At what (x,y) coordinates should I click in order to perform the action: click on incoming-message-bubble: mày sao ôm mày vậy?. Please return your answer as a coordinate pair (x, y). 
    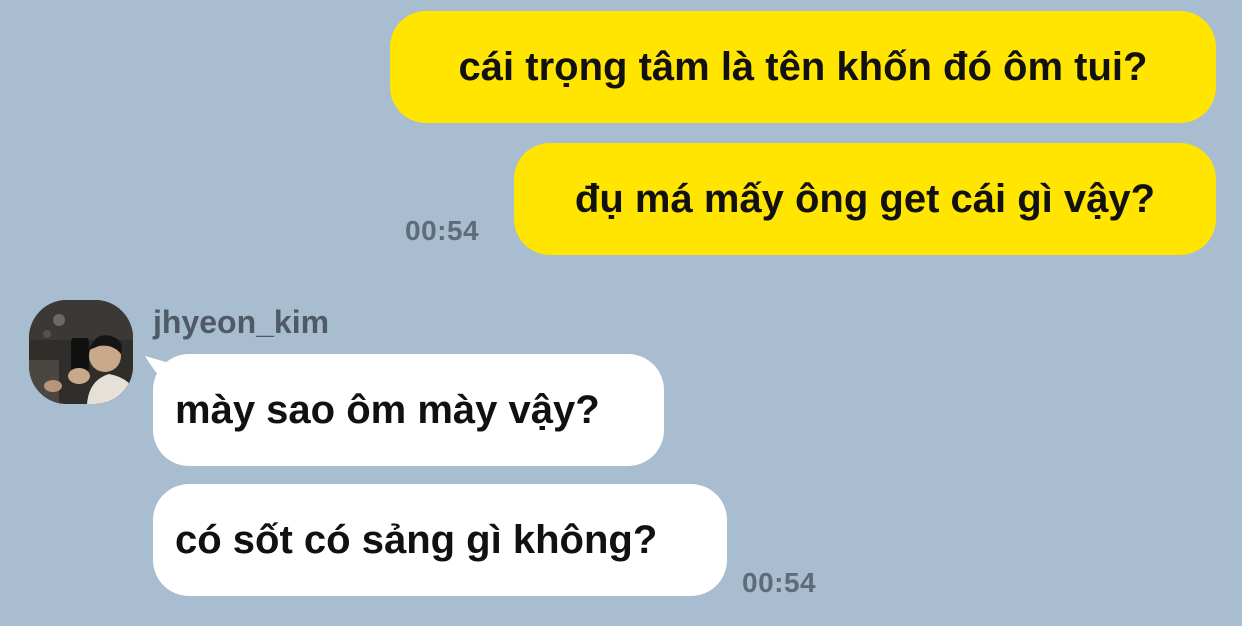
    Looking at the image, I should click on (408, 410).